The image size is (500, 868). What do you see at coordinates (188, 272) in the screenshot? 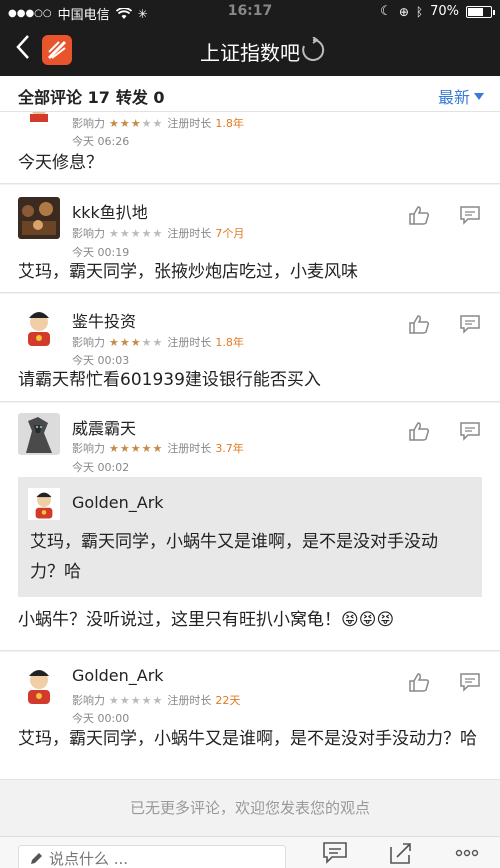
I see `comment-text: 艾玛，霸天同学，张掖炒炮店吃过，小麦风味` at bounding box center [188, 272].